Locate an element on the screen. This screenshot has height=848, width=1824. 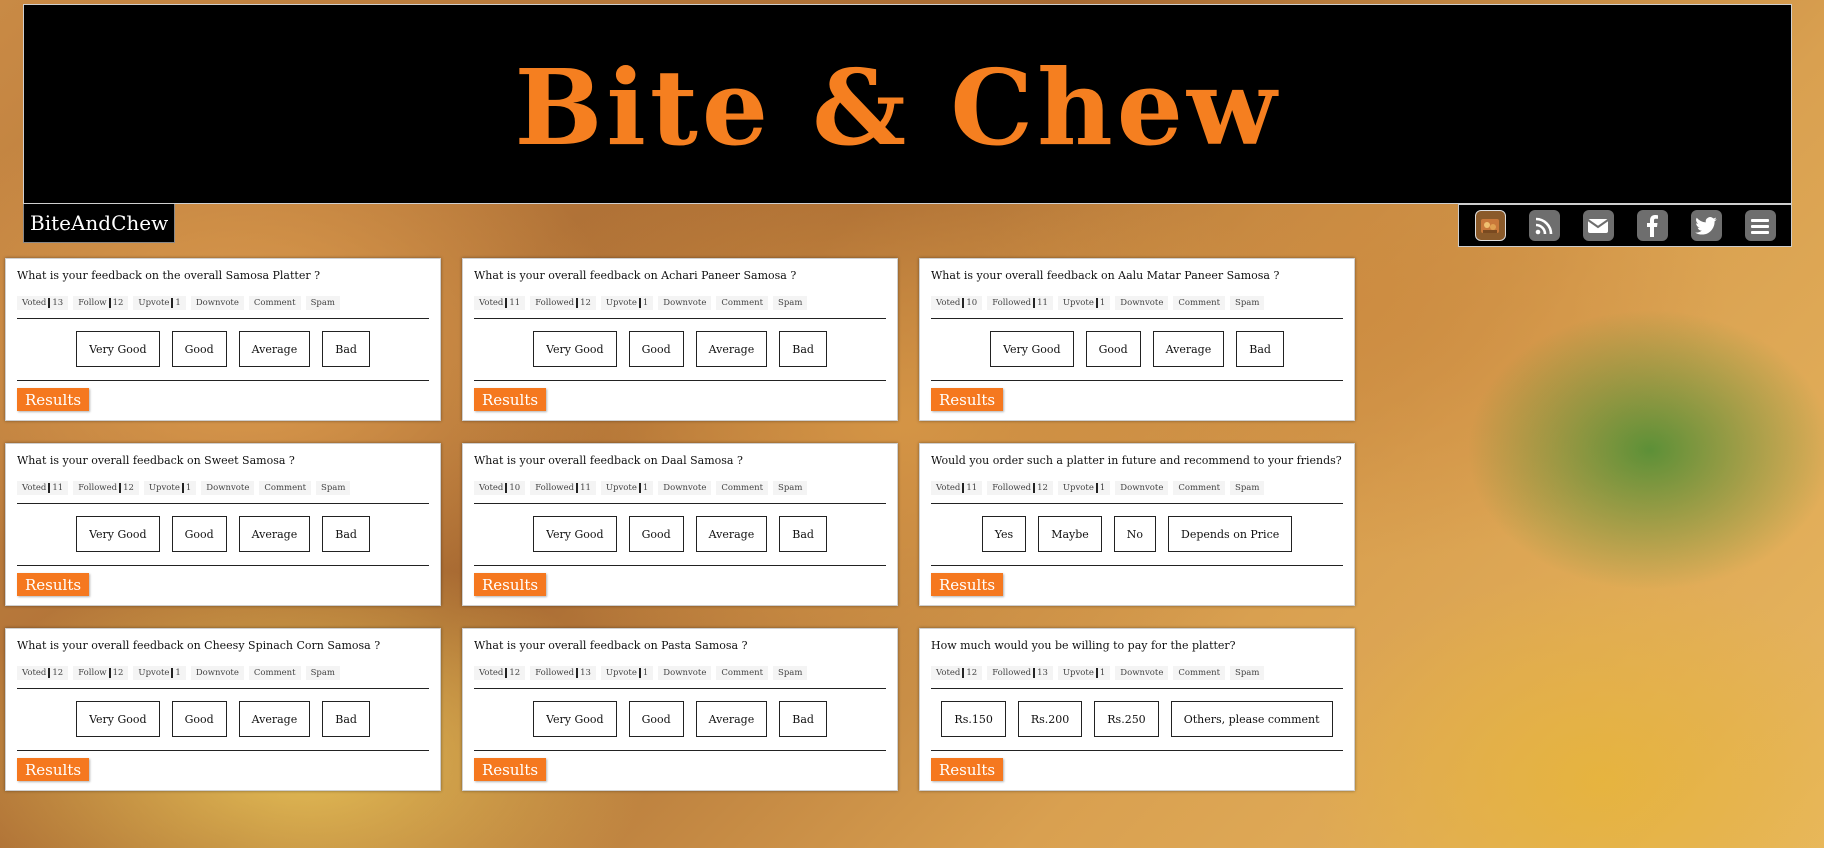
menu-icon is located at coordinates (1760, 225).